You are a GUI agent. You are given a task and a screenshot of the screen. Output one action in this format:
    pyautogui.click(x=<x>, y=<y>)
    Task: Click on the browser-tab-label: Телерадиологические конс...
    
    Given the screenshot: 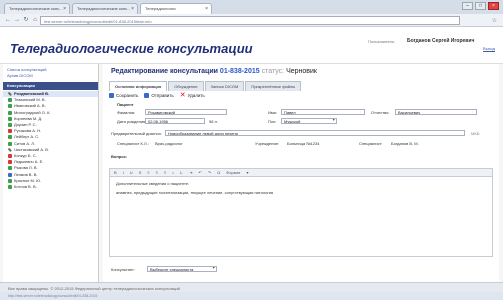 What is the action you would take?
    pyautogui.click(x=104, y=8)
    